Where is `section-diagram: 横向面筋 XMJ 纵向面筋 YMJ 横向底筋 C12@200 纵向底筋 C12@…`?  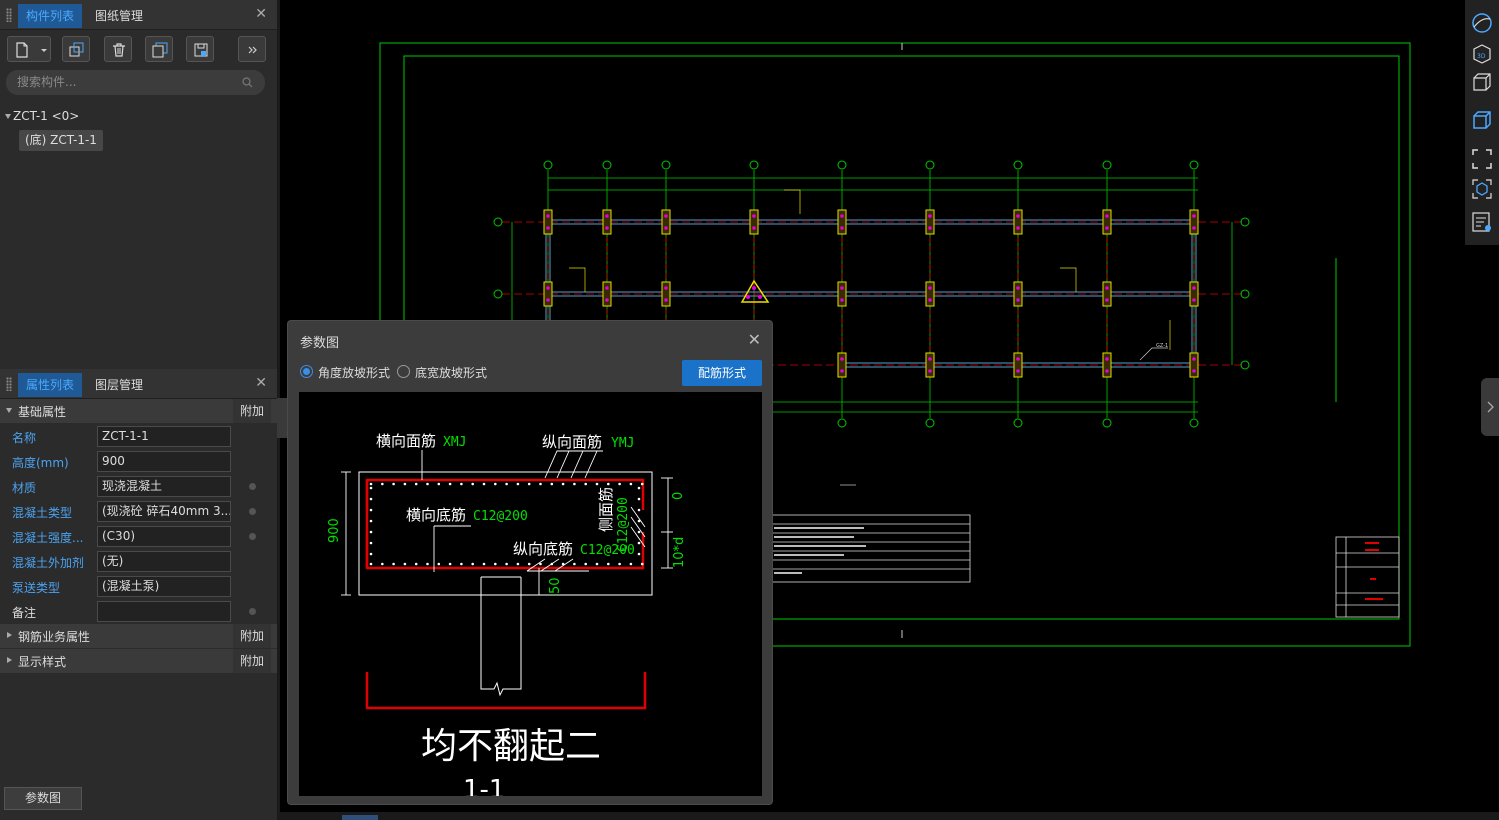 section-diagram: 横向面筋 XMJ 纵向面筋 YMJ 横向底筋 C12@200 纵向底筋 C12@… is located at coordinates (507, 614).